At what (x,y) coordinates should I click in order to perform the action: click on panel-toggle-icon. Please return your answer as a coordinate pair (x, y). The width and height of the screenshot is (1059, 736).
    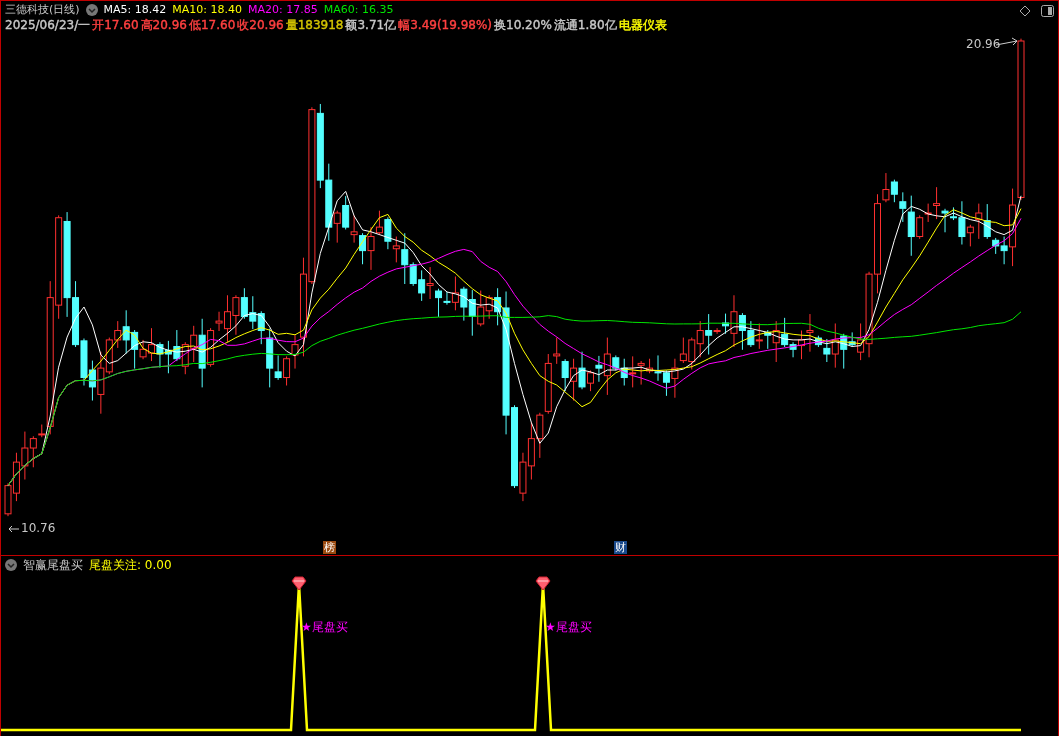
    Looking at the image, I should click on (1047, 11).